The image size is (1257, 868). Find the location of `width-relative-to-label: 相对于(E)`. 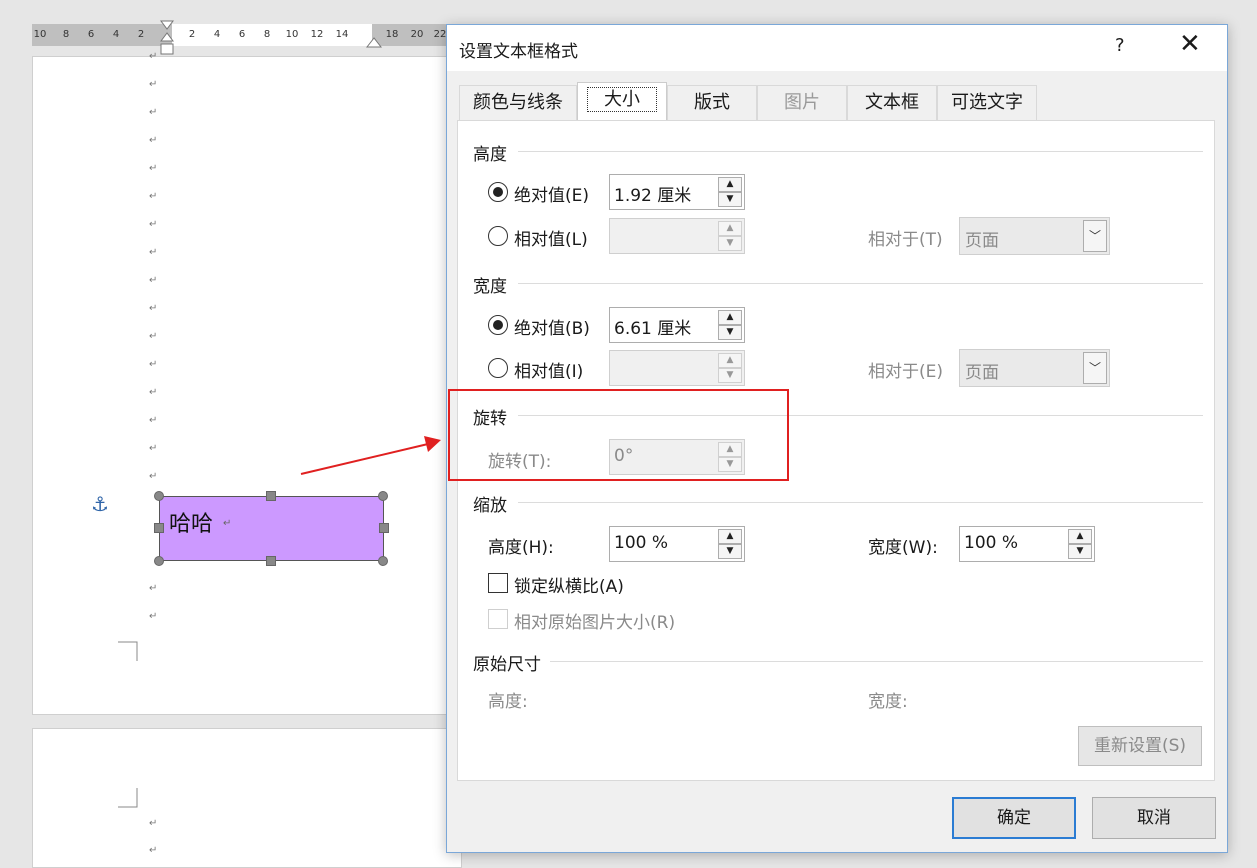

width-relative-to-label: 相对于(E) is located at coordinates (906, 372).